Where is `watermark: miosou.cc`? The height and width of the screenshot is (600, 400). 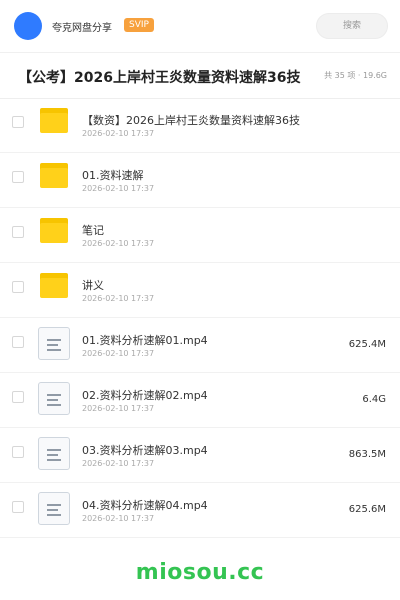 watermark: miosou.cc is located at coordinates (200, 572).